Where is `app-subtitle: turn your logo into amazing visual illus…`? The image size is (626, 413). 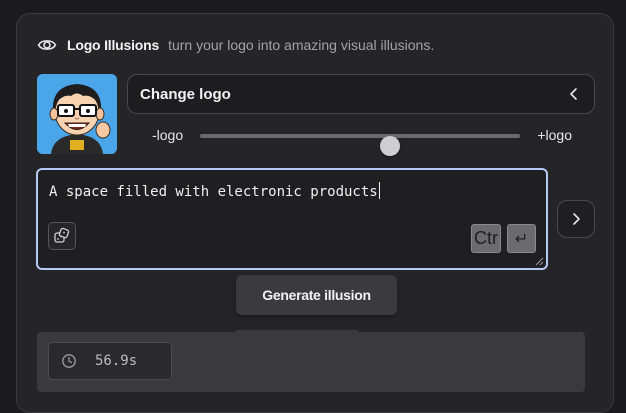 app-subtitle: turn your logo into amazing visual illus… is located at coordinates (301, 45).